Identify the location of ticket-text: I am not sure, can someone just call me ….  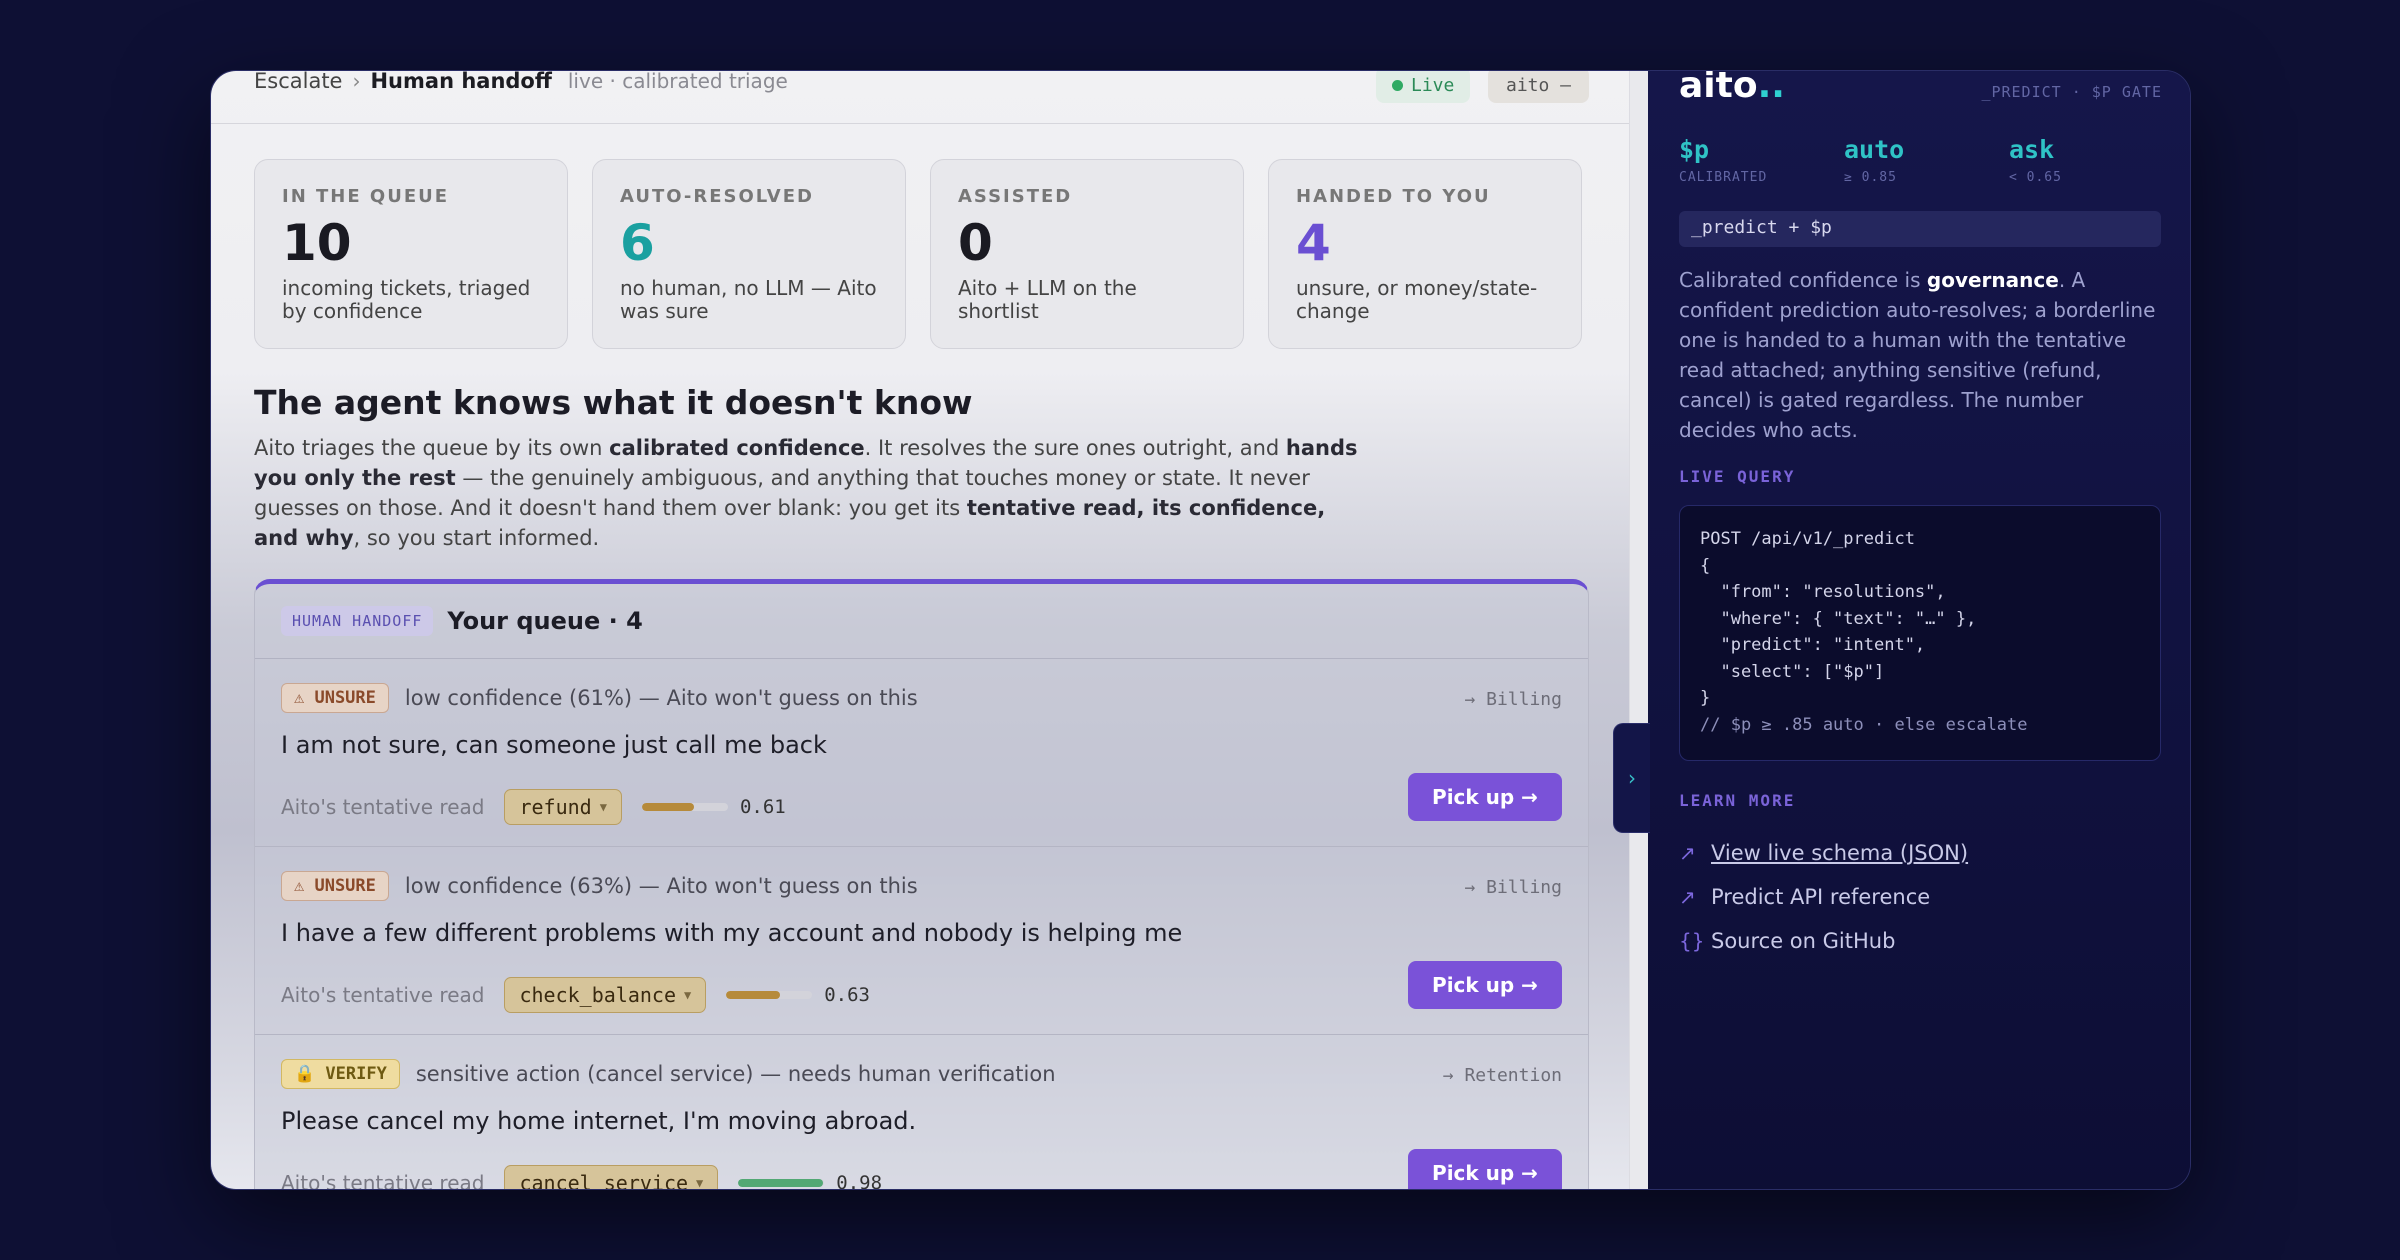
(554, 745).